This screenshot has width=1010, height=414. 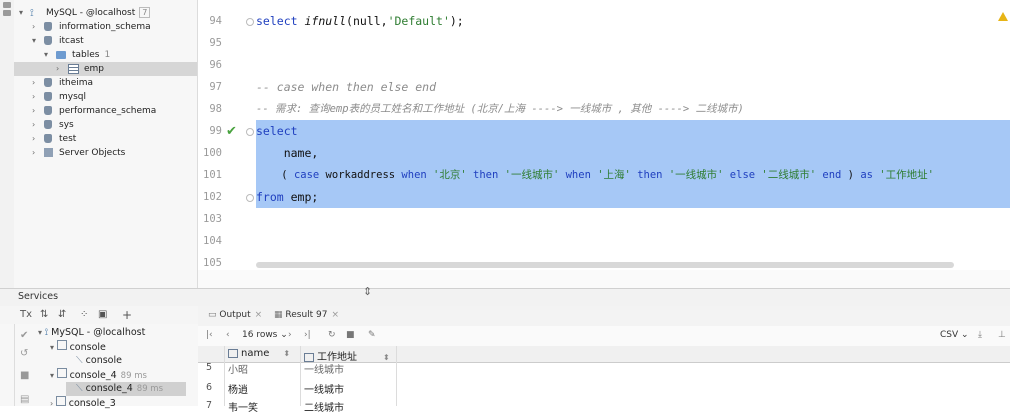 I want to click on tree-schema: › performance_schema, so click(x=105, y=111).